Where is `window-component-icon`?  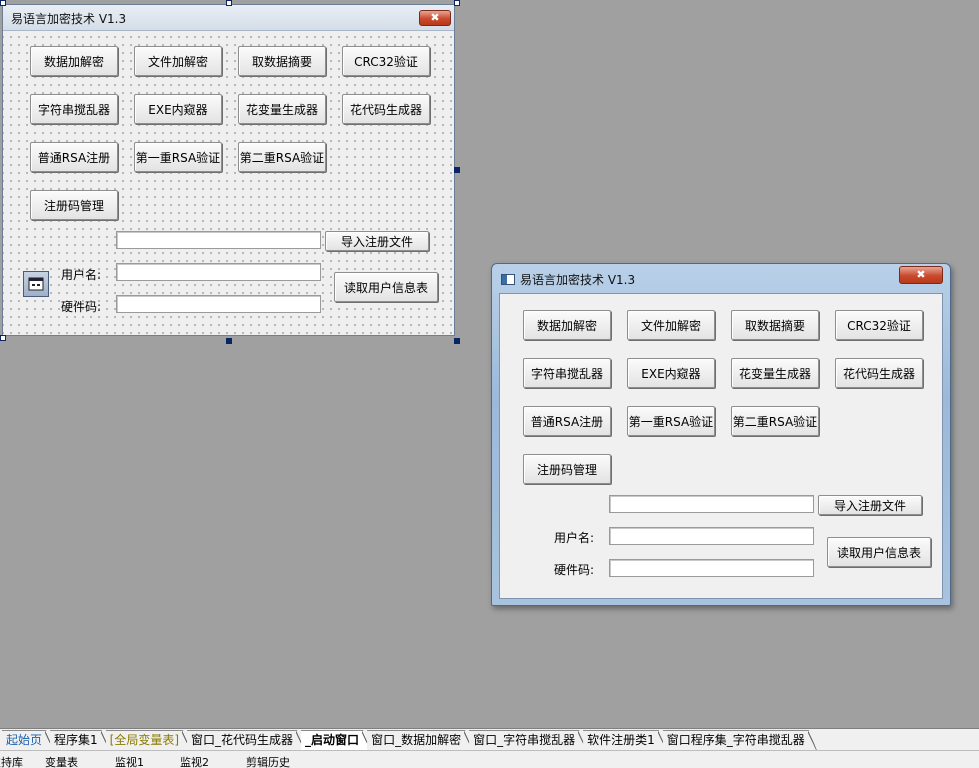
window-component-icon is located at coordinates (36, 284).